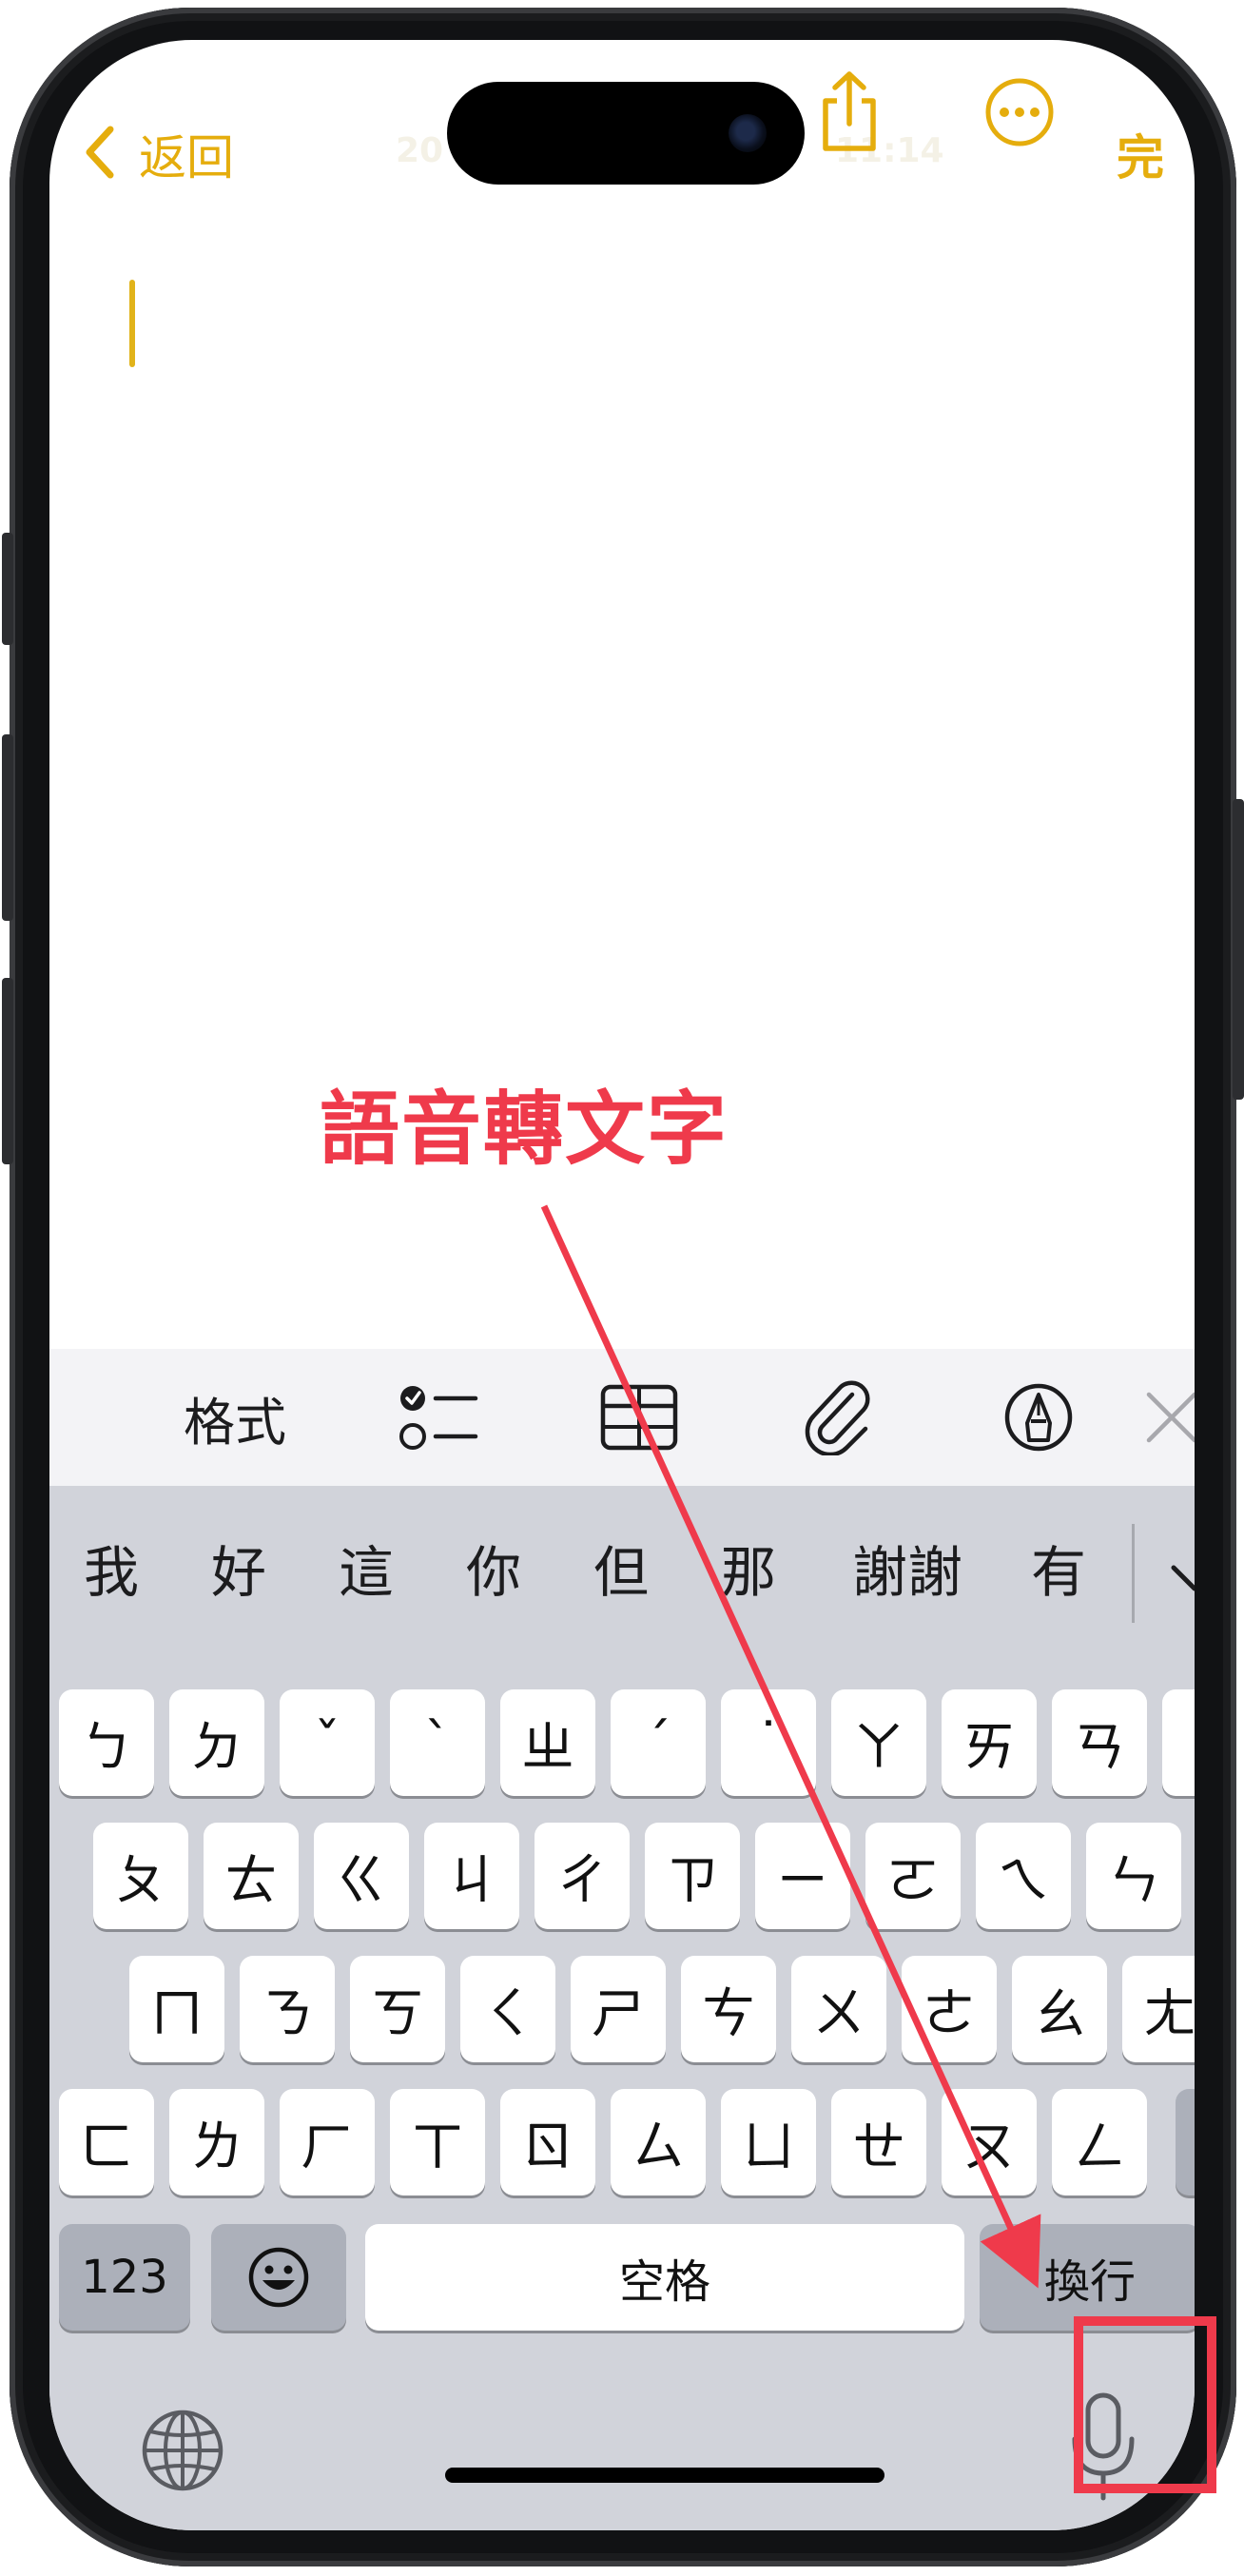 The image size is (1244, 2576). I want to click on key-eng: ㄥ, so click(1099, 2142).